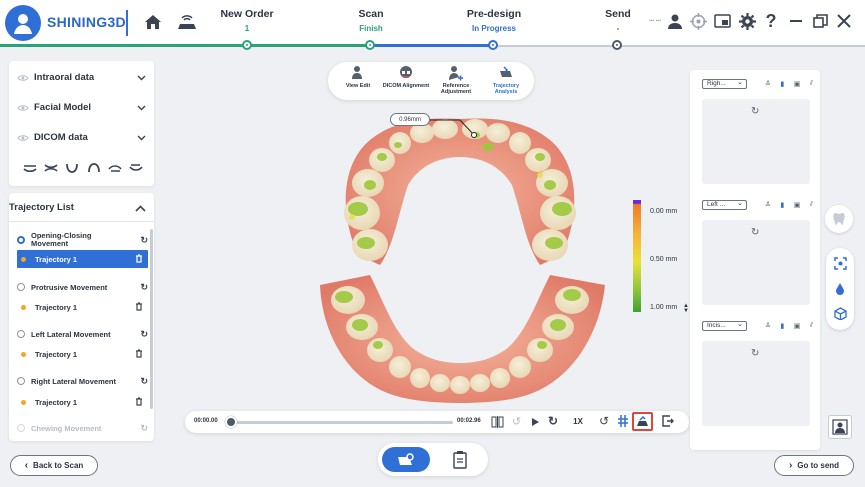  Describe the element at coordinates (771, 21) in the screenshot. I see `help-question-icon: ?` at that location.